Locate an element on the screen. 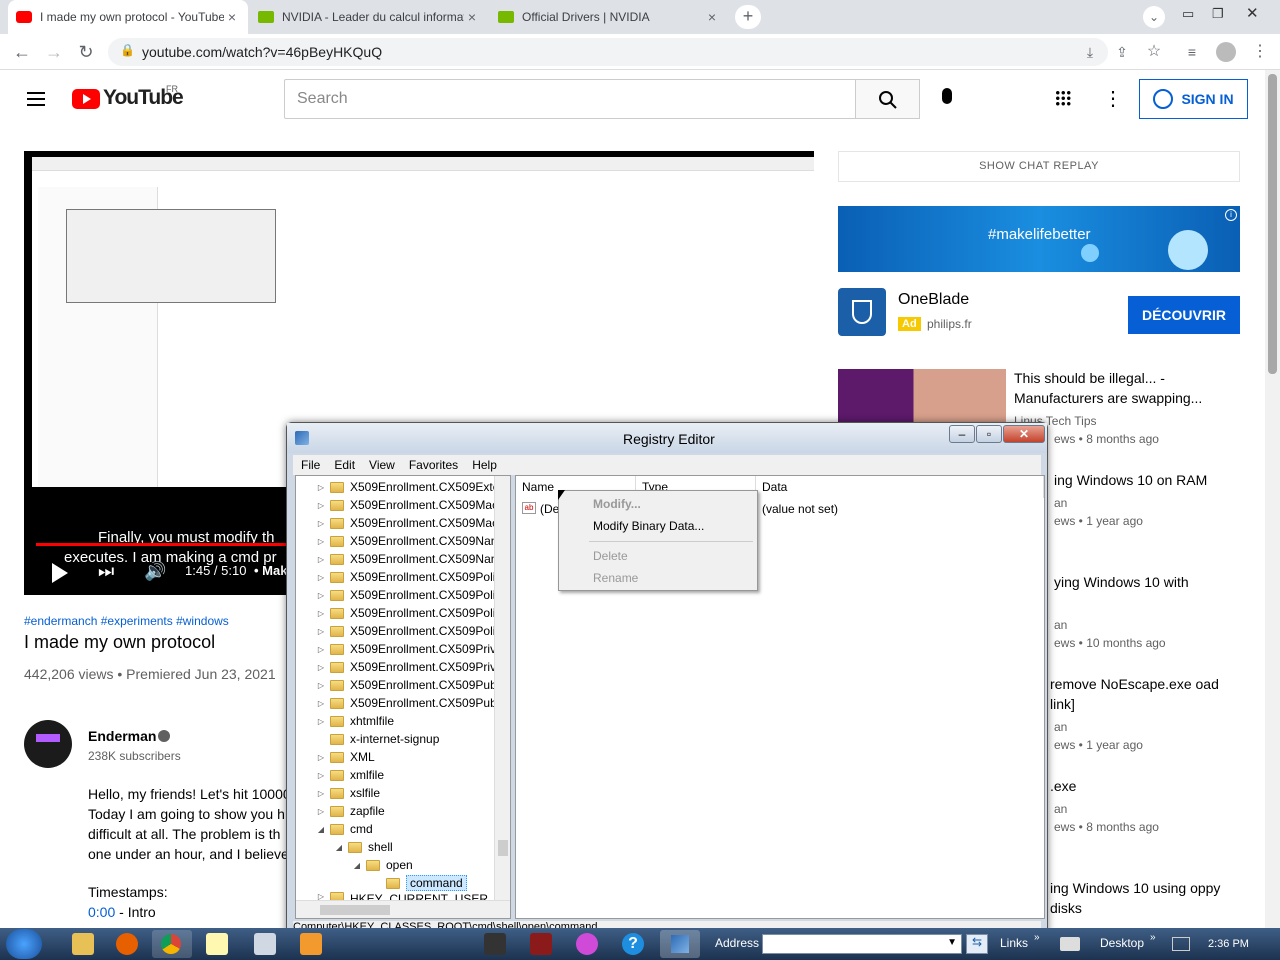 The width and height of the screenshot is (1280, 960). desktop-toolbar: Desktop is located at coordinates (1122, 943).